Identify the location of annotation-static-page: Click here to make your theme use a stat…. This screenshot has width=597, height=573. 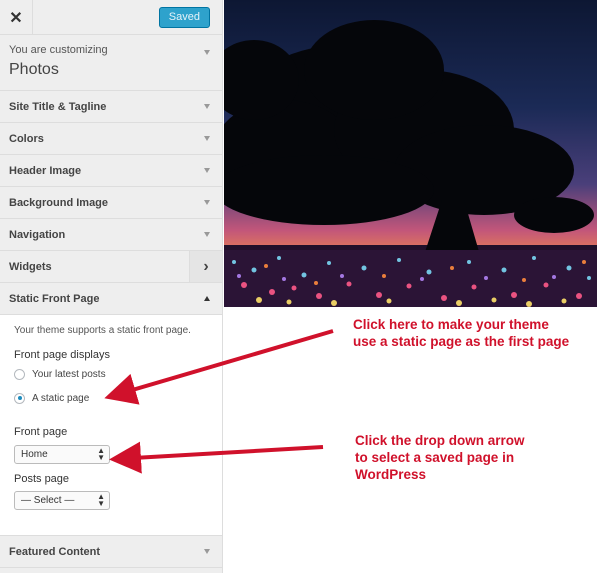
(473, 333).